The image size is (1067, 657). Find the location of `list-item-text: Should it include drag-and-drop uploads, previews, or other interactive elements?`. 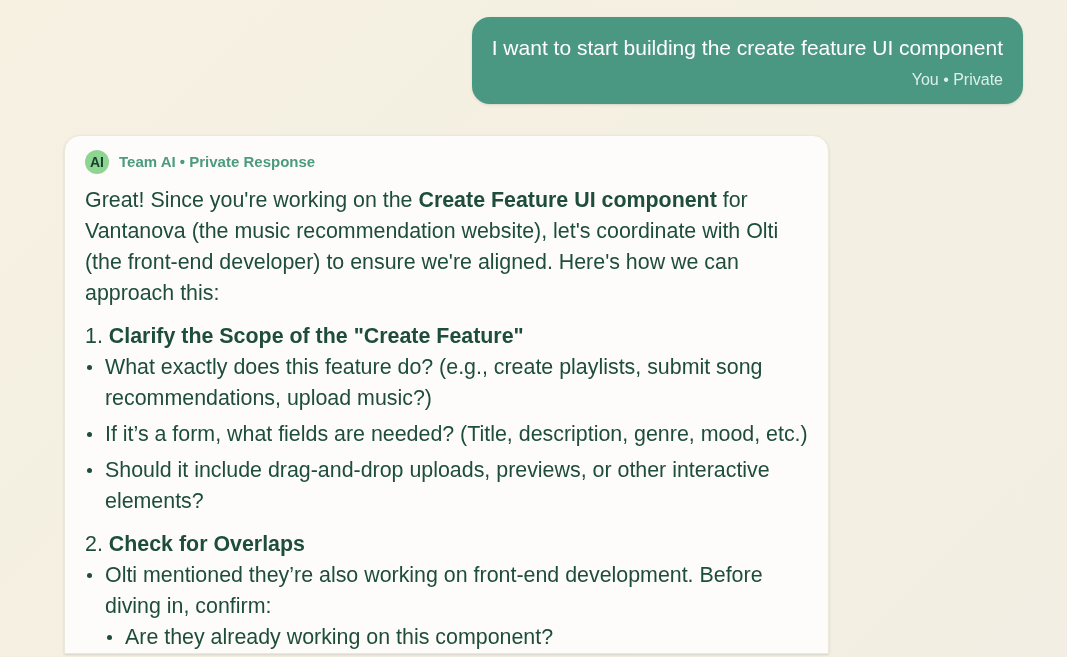

list-item-text: Should it include drag-and-drop uploads, previews, or other interactive elements? is located at coordinates (438, 486).